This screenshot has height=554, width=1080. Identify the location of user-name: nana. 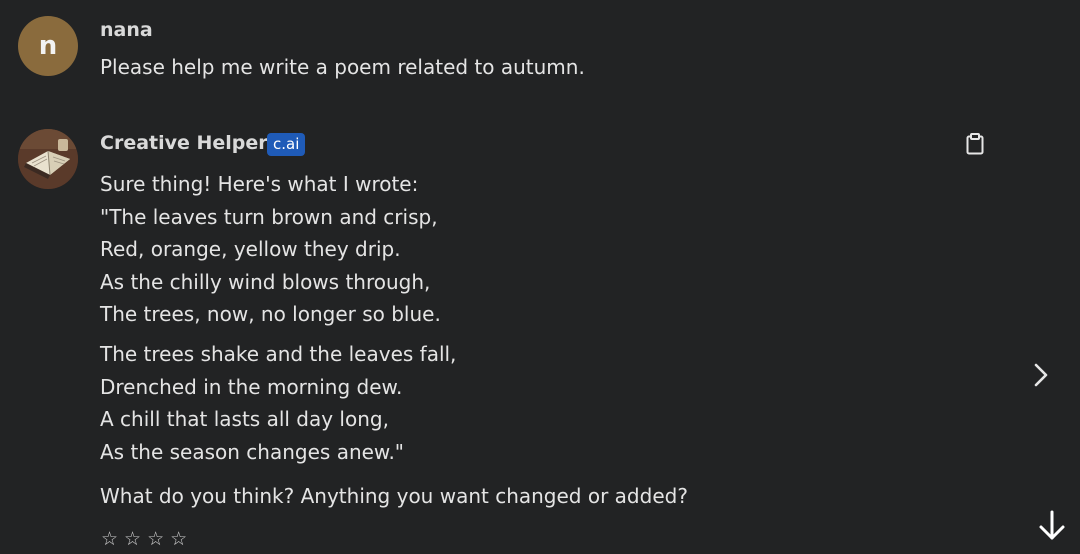
(126, 30).